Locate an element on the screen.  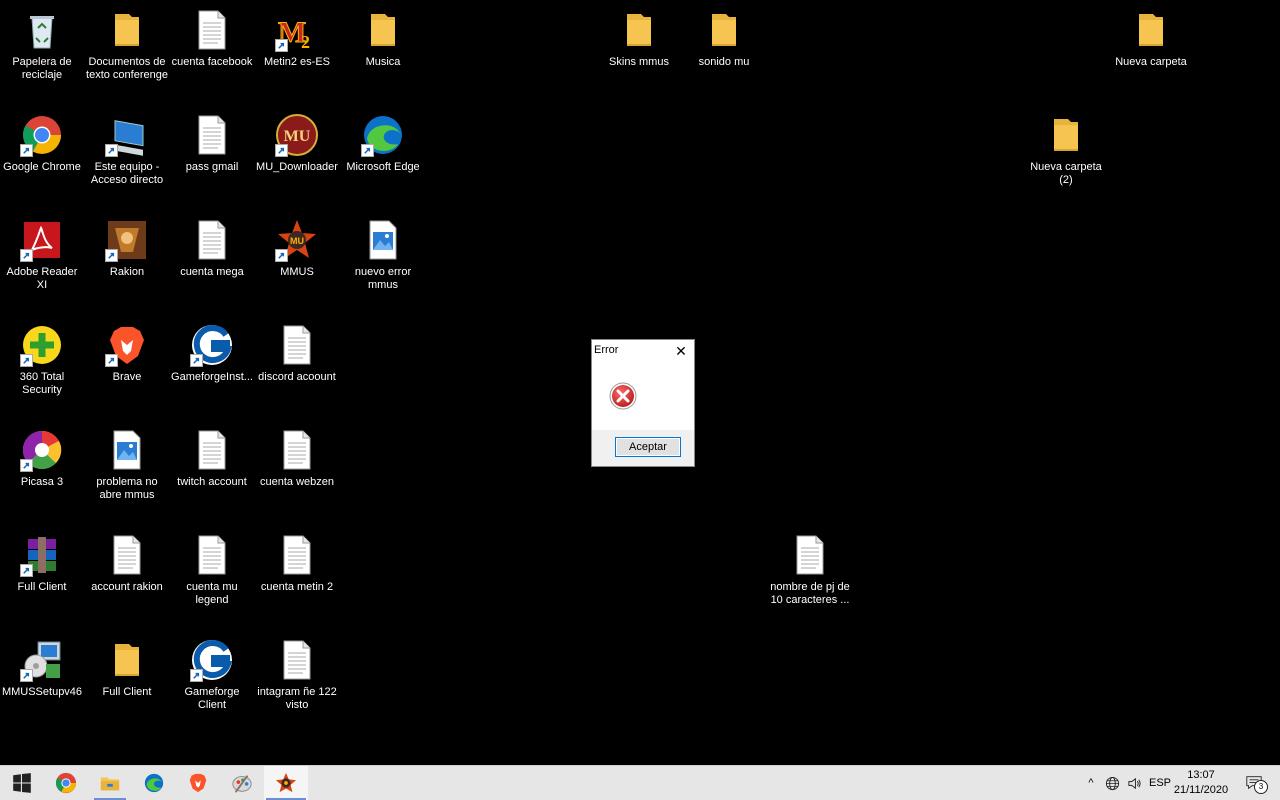
desktop-icon: cuenta webzen is located at coordinates (297, 474).